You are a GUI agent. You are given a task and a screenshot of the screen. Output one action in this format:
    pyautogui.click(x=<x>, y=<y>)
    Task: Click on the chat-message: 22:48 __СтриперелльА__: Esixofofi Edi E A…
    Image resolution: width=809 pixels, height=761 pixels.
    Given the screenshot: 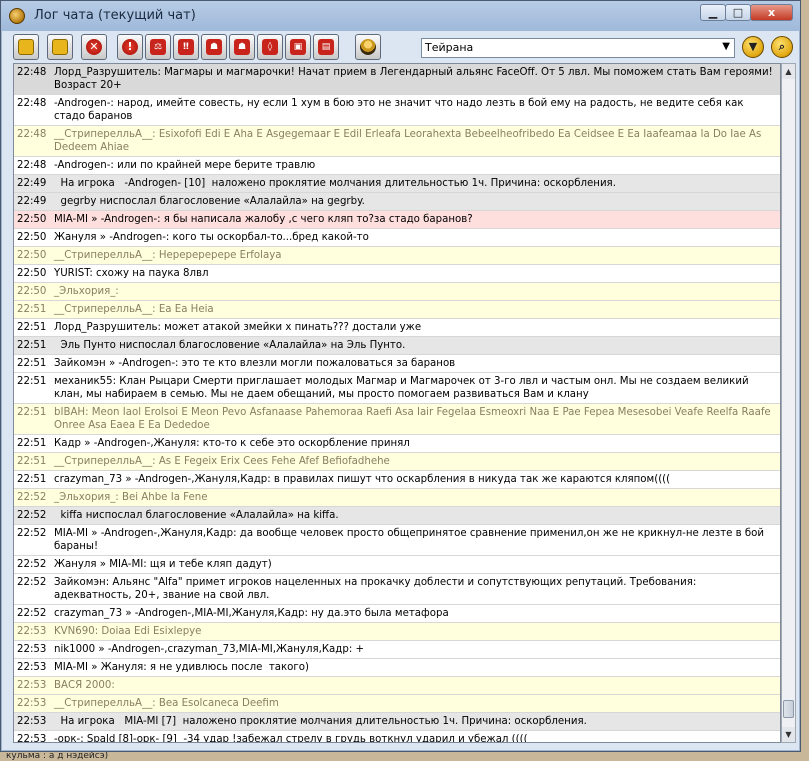 What is the action you would take?
    pyautogui.click(x=397, y=141)
    